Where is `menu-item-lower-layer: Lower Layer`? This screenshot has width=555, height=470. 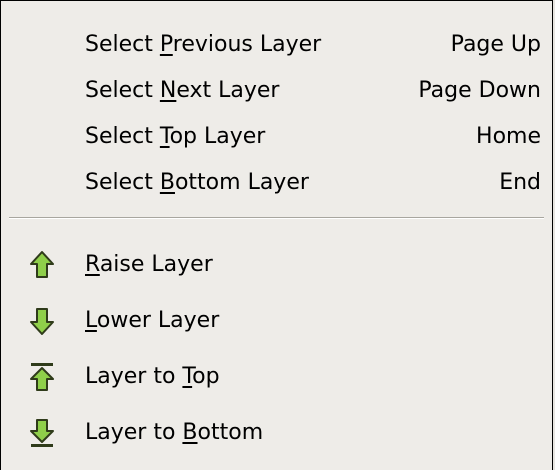
menu-item-lower-layer: Lower Layer is located at coordinates (277, 321).